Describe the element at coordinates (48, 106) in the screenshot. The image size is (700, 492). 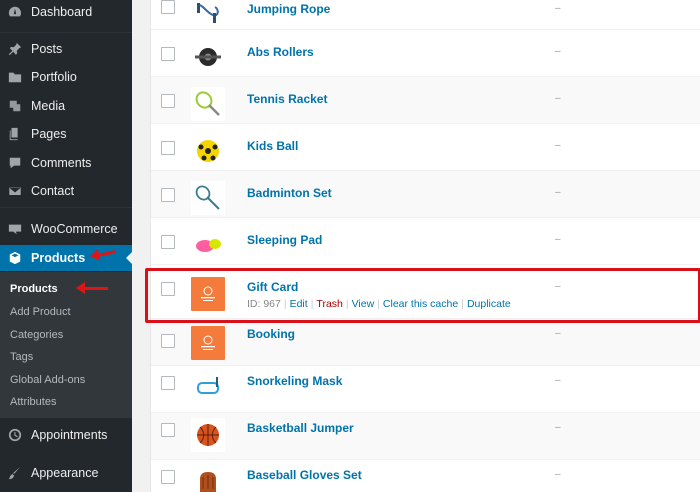
I see `menu-label: Media` at that location.